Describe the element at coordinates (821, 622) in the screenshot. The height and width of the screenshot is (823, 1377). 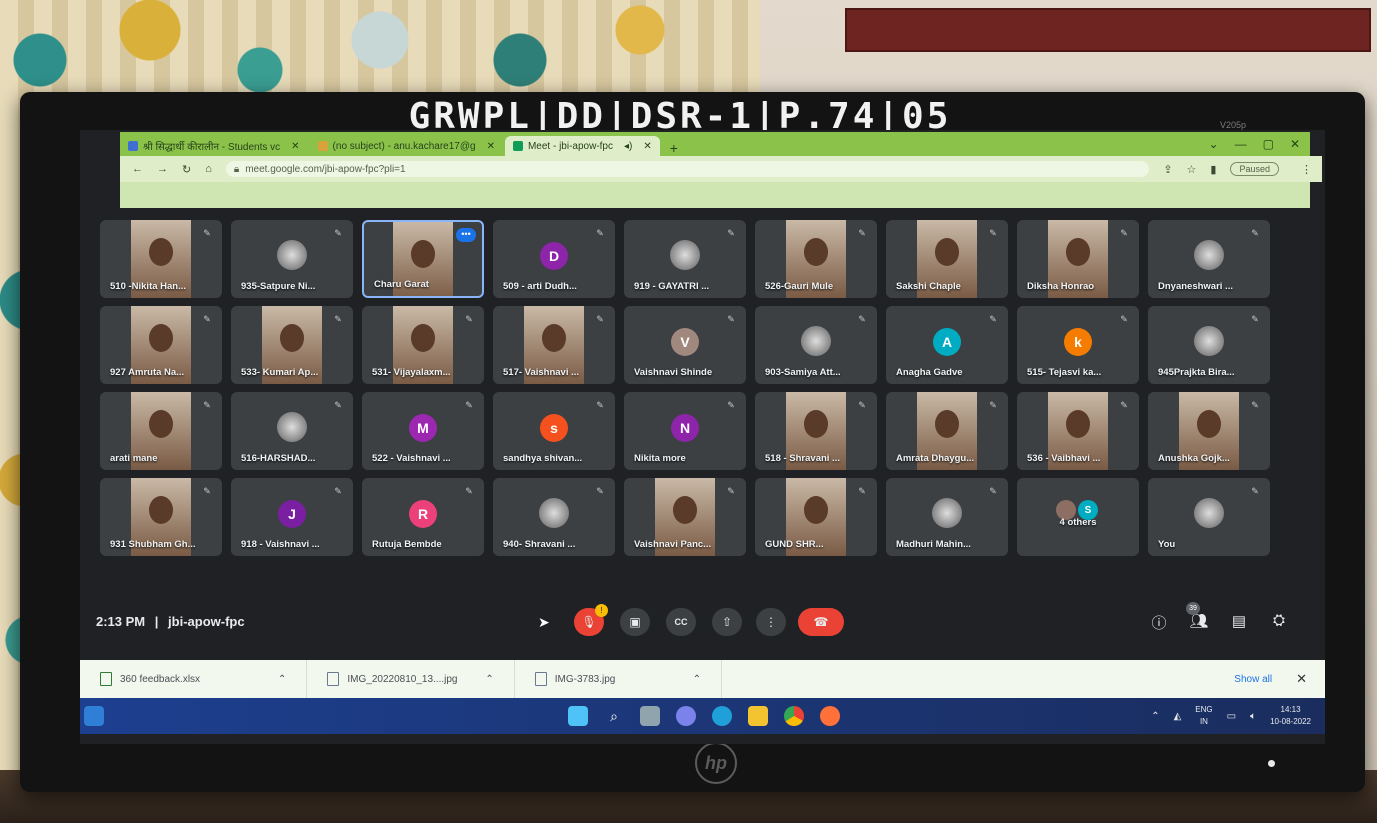
I see `end-call-button: ☎︎` at that location.